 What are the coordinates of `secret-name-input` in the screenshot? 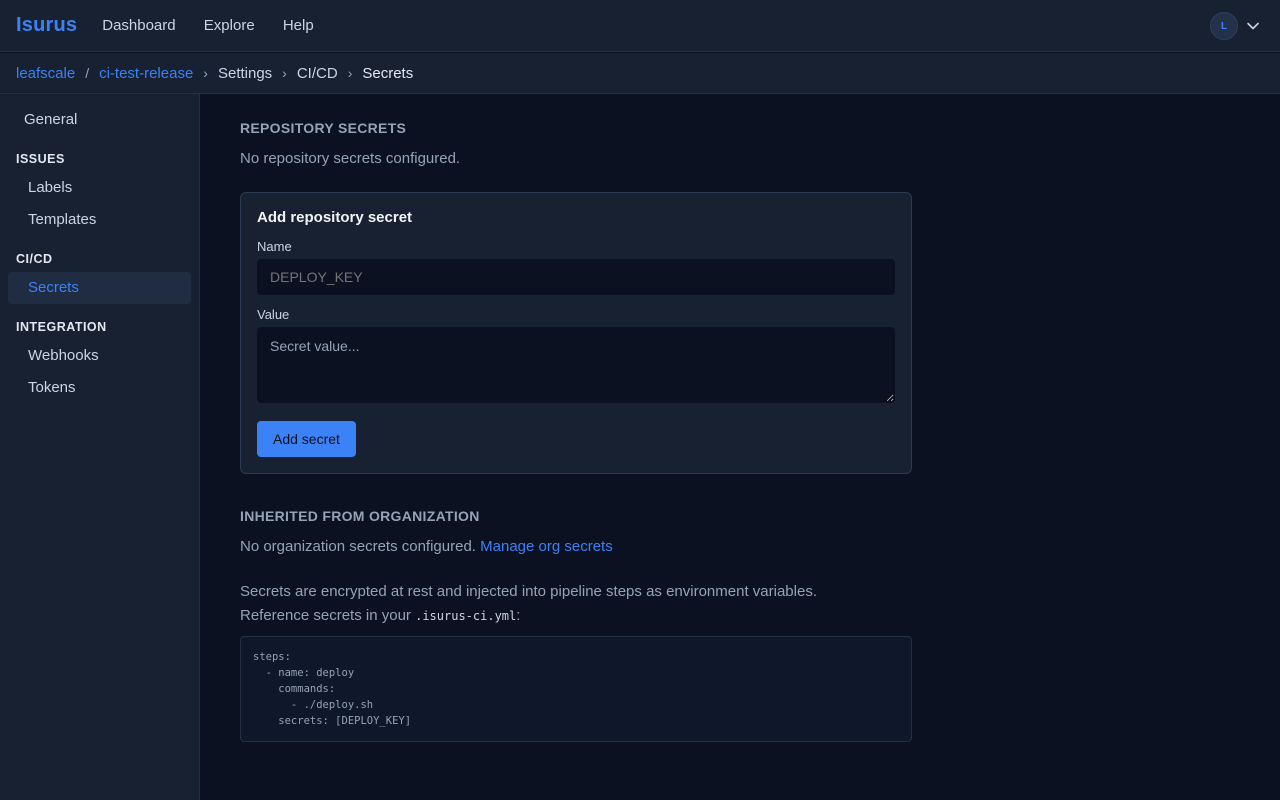 It's located at (576, 277).